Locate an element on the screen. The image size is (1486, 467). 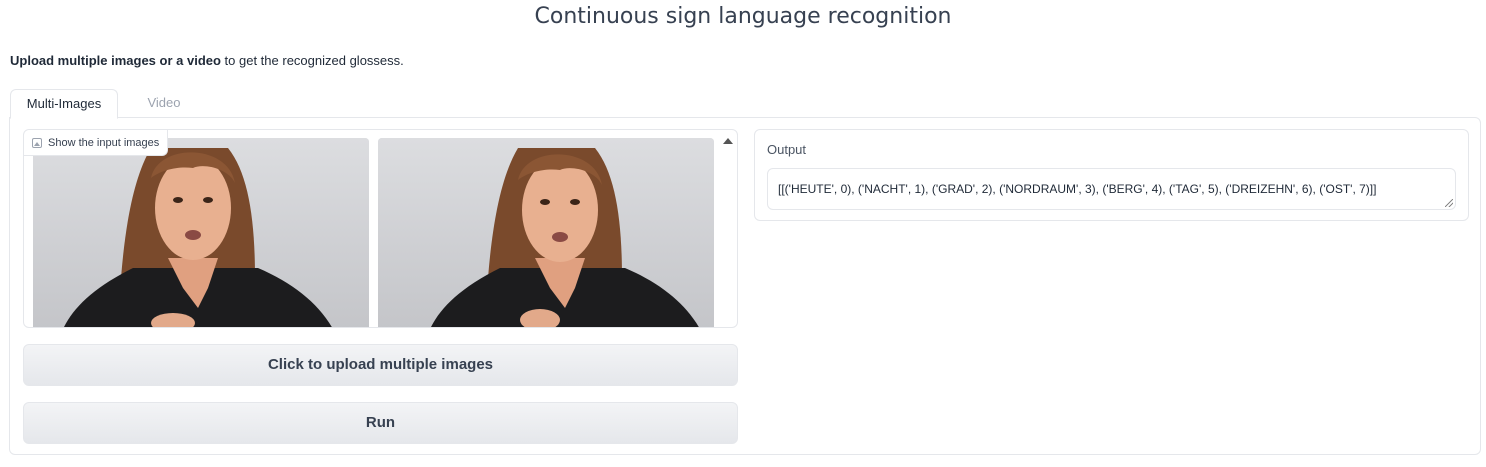
description-bold: Upload multiple images or a video is located at coordinates (115, 60).